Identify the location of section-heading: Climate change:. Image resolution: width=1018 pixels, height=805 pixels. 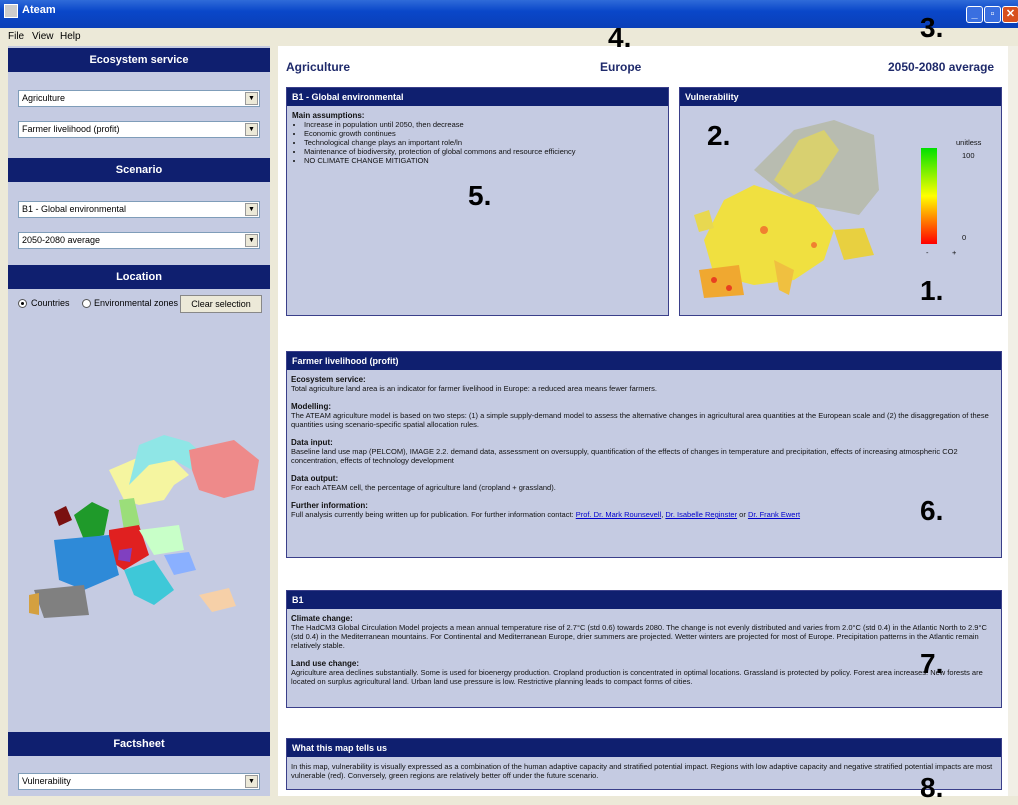
(322, 618).